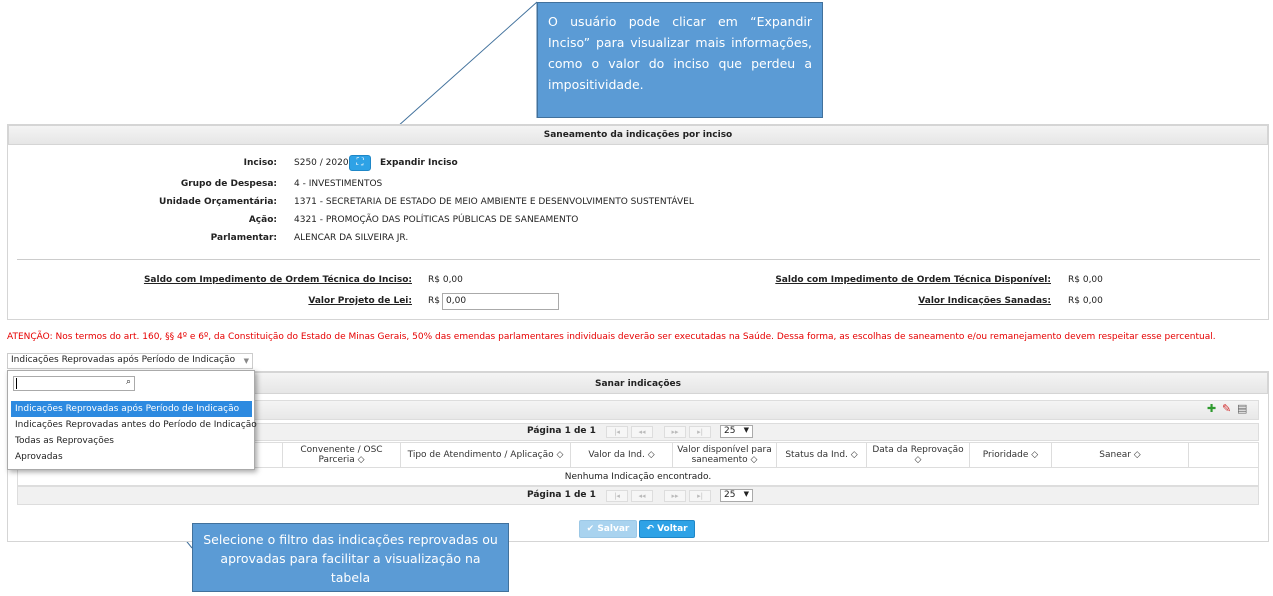 The height and width of the screenshot is (596, 1273). What do you see at coordinates (638, 477) in the screenshot?
I see `empty-row: Nenhuma Indicação encontrado.` at bounding box center [638, 477].